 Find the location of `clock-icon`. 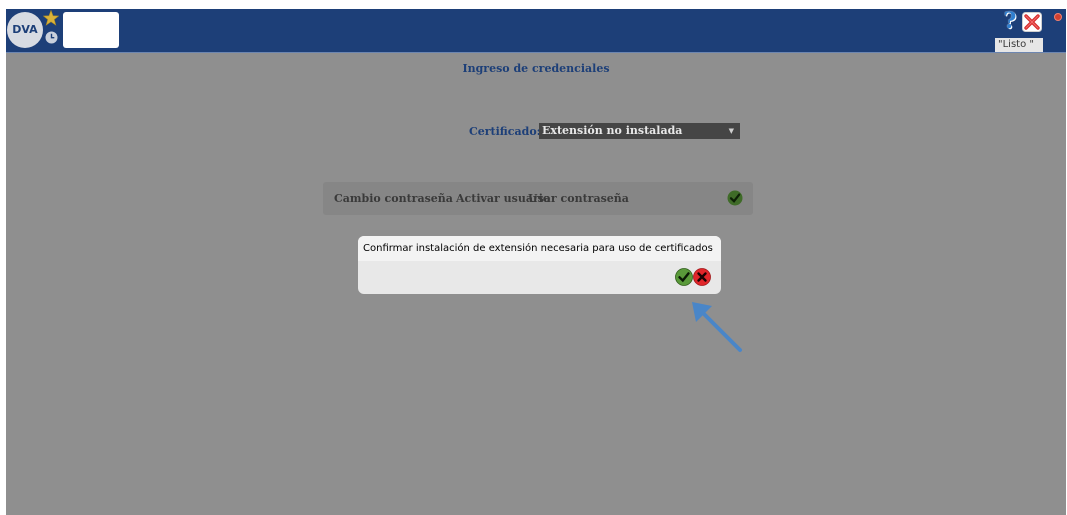

clock-icon is located at coordinates (51, 37).